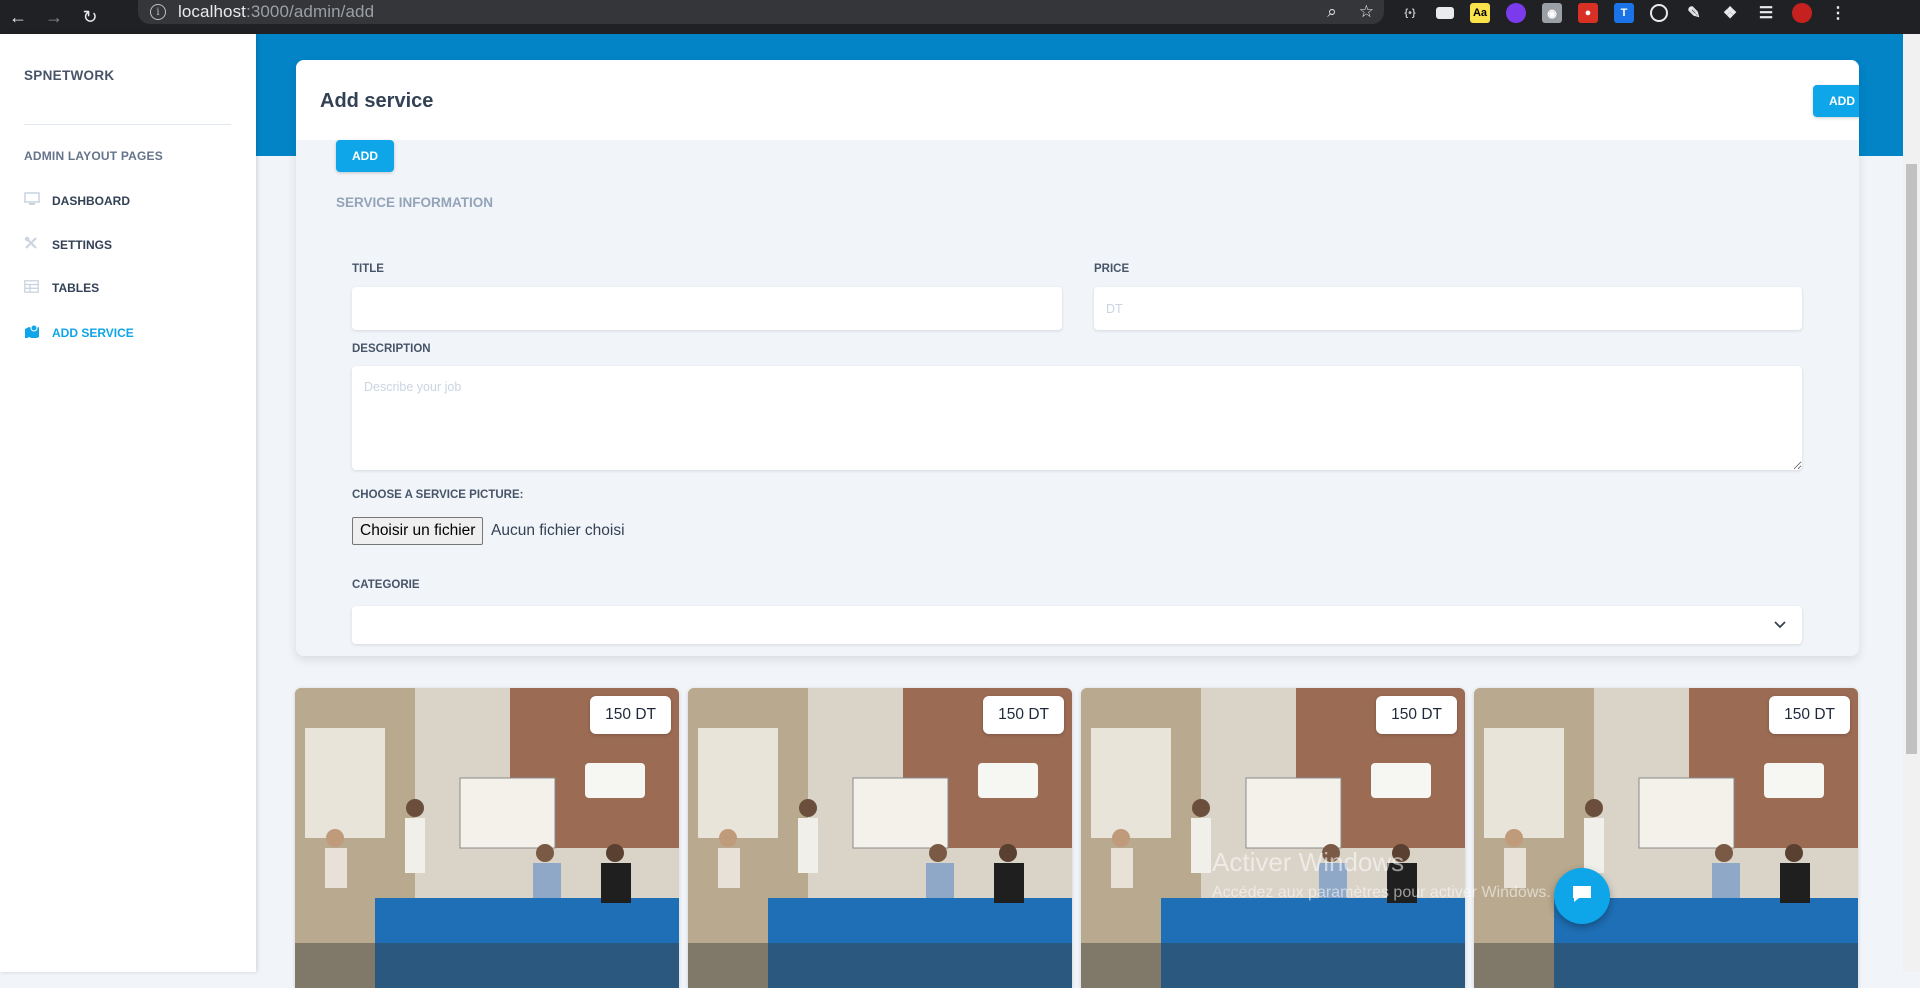 The image size is (1920, 988). What do you see at coordinates (1588, 13) in the screenshot?
I see `fire-extension-icon: ●` at bounding box center [1588, 13].